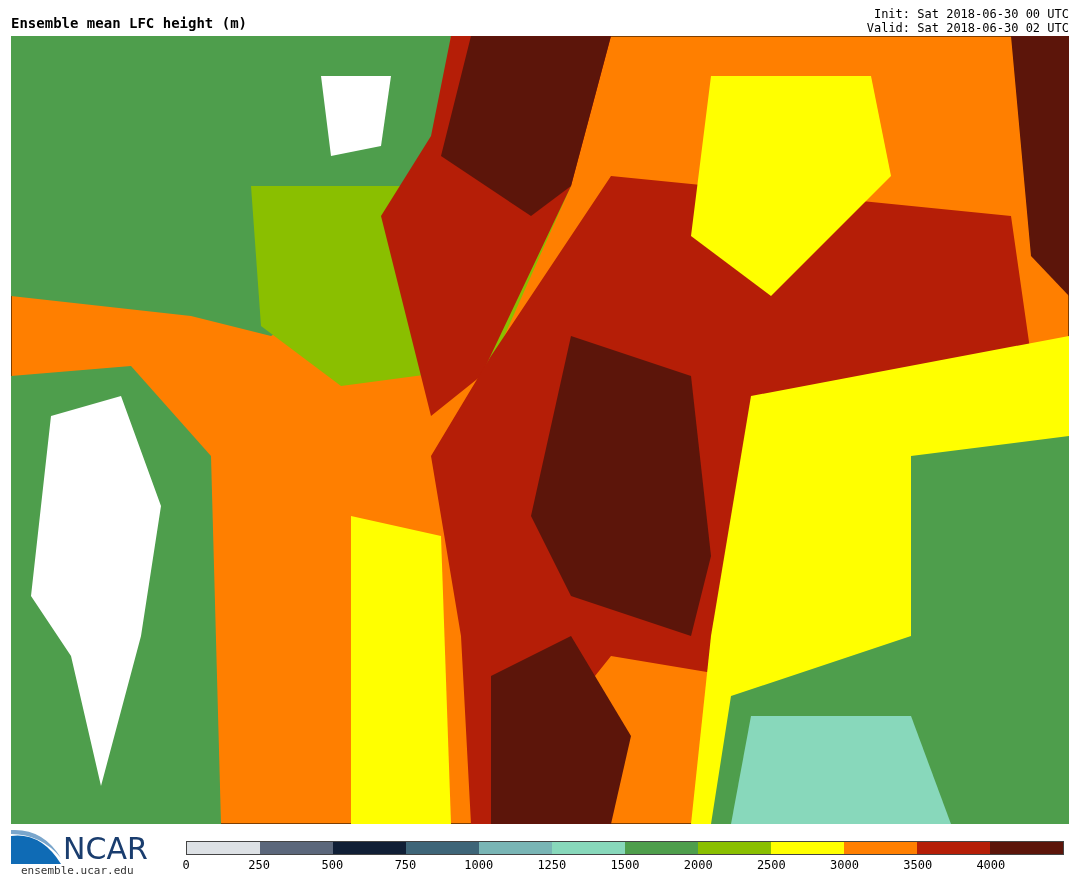 The image size is (1080, 887). I want to click on scale-label: 1250, so click(552, 865).